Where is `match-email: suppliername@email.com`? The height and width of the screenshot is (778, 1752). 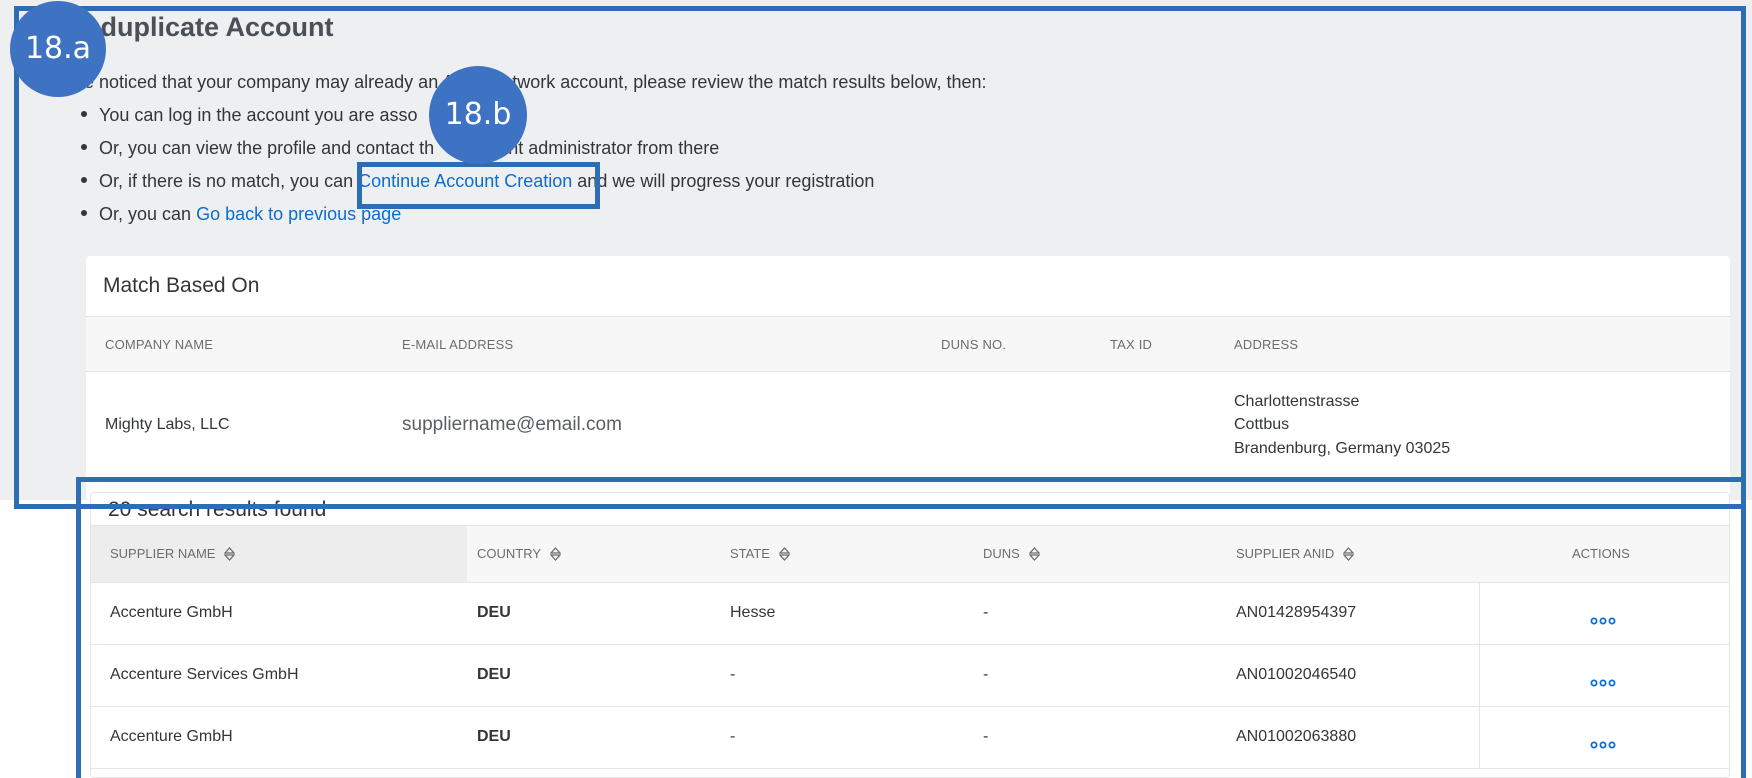 match-email: suppliername@email.com is located at coordinates (512, 424).